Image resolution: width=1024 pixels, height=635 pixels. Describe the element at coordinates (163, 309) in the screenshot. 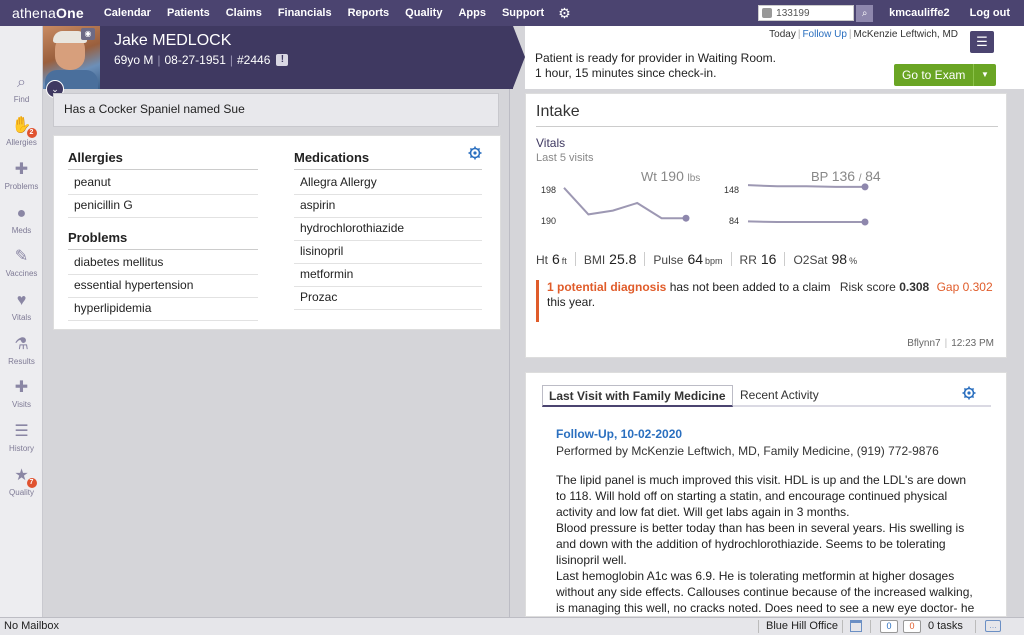

I see `problems-item: hyperlipidemia` at that location.